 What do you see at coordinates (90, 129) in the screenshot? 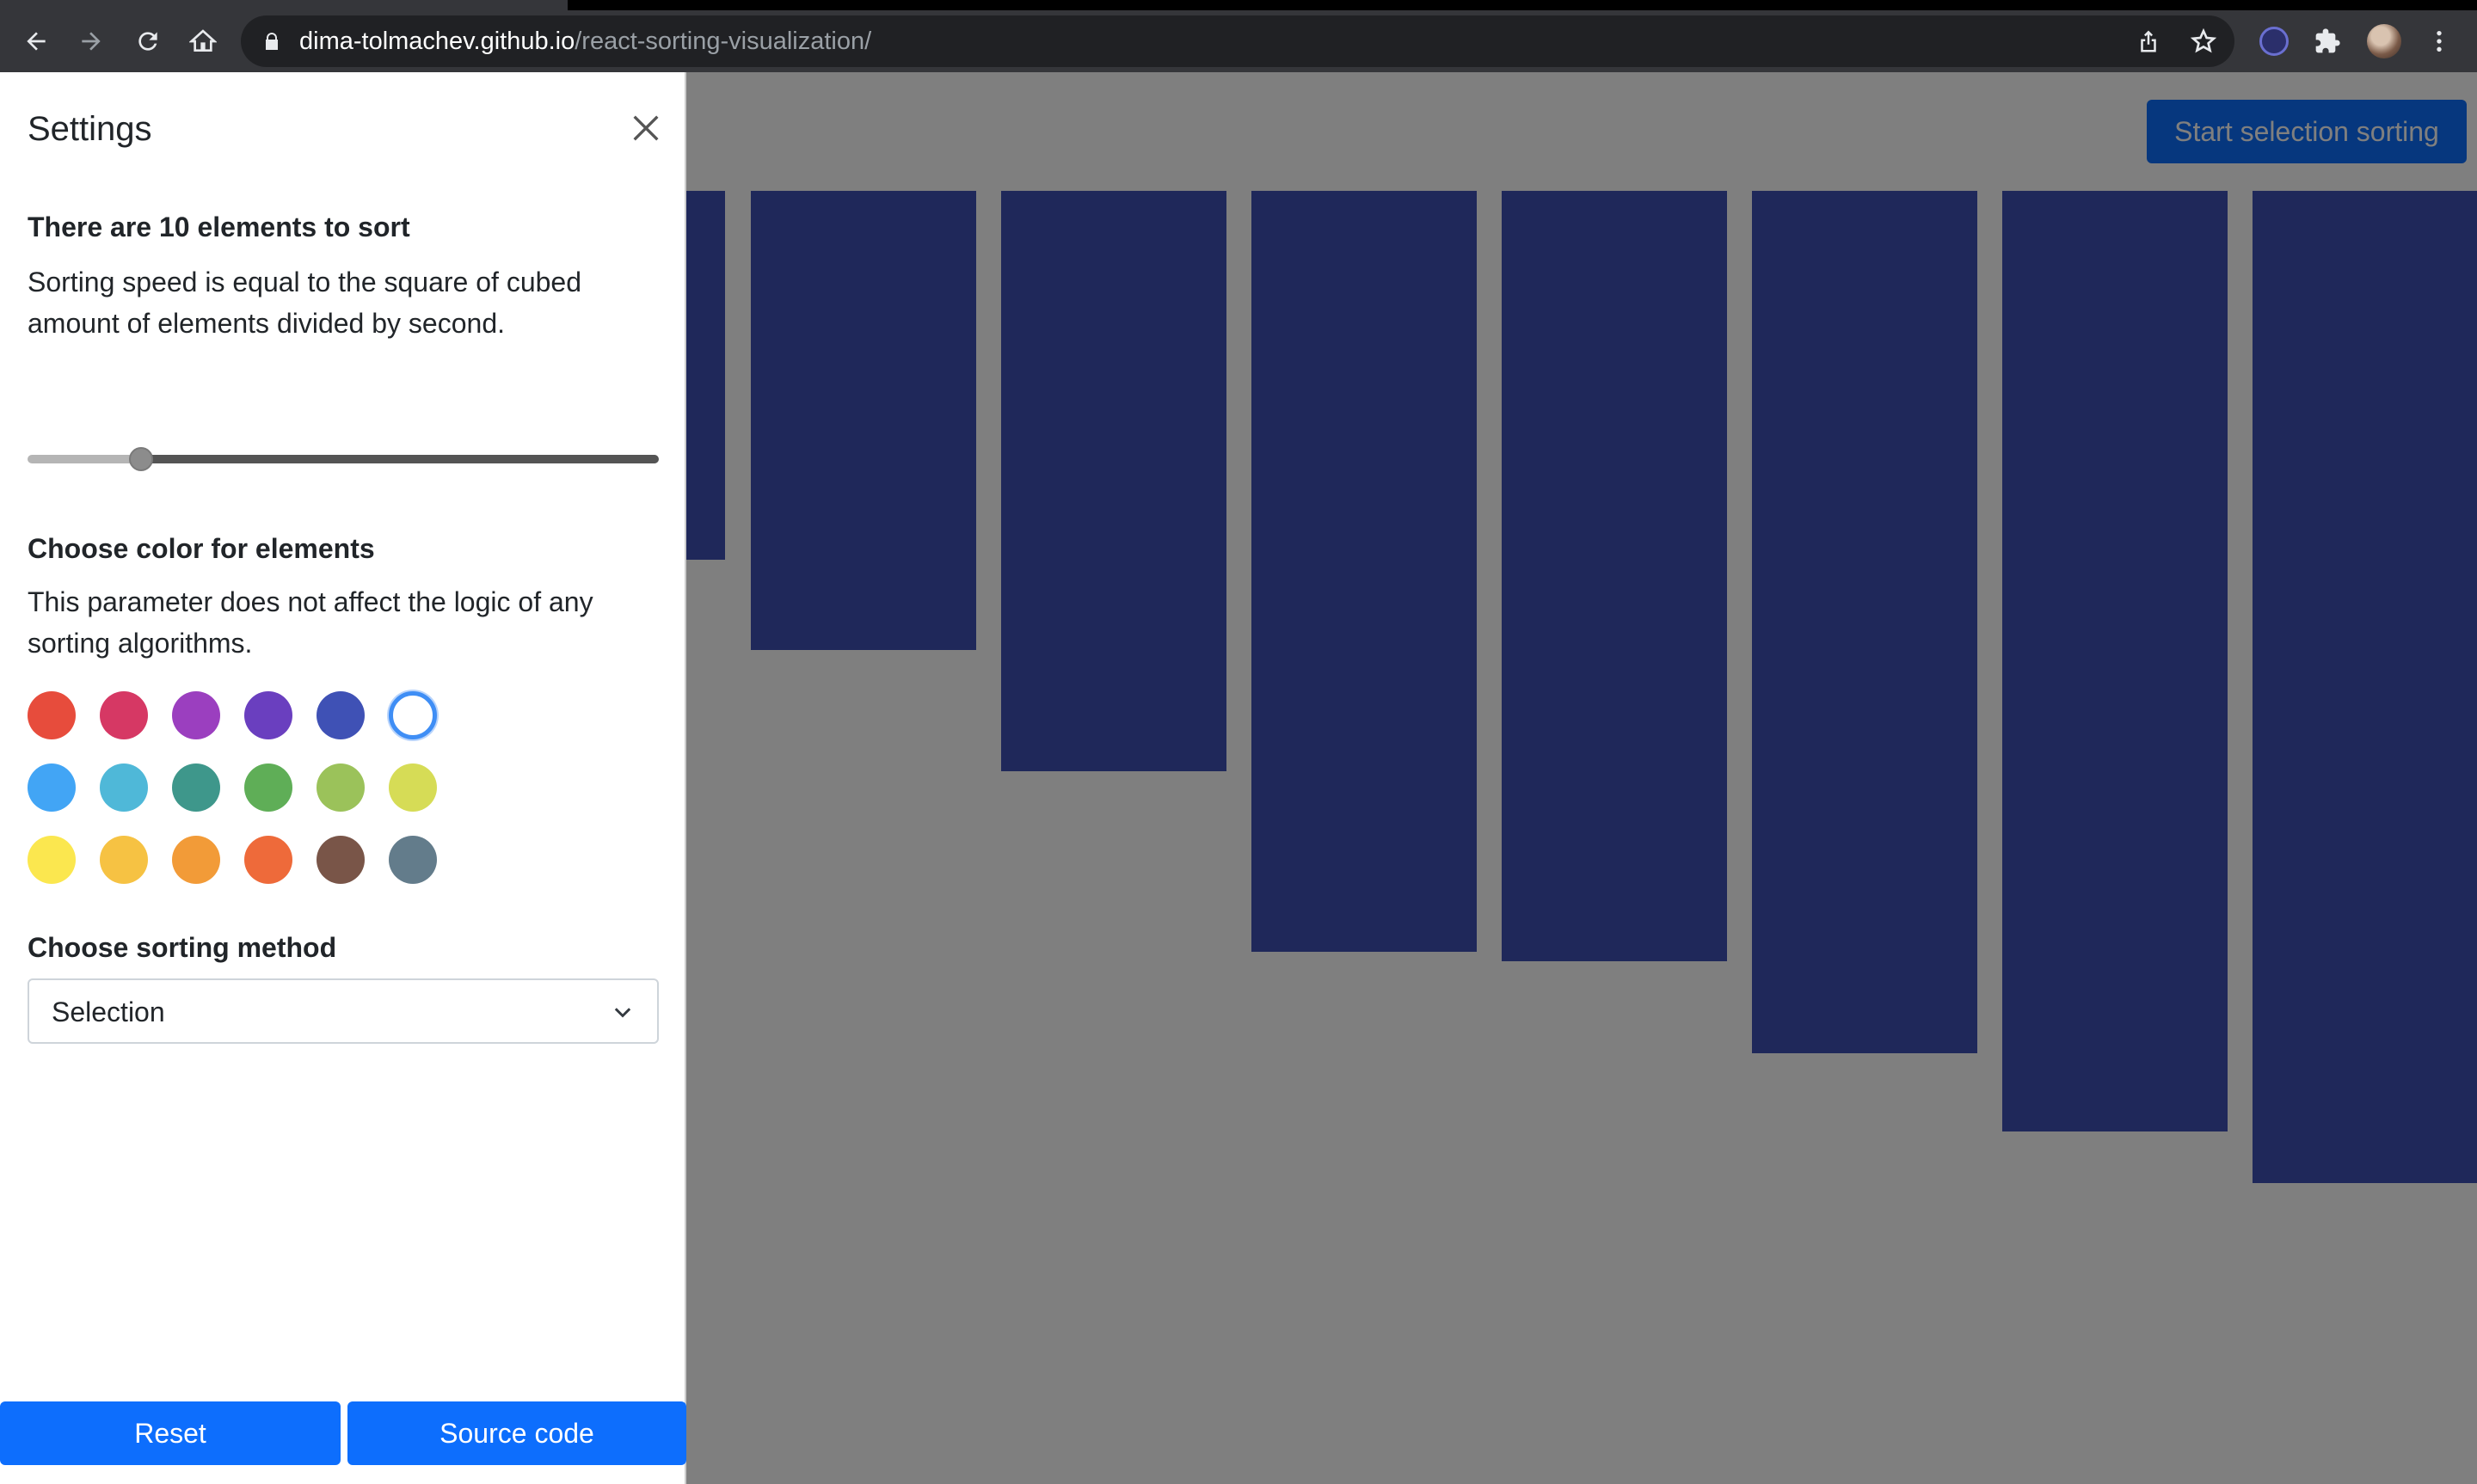
I see `settings-title: Settings` at bounding box center [90, 129].